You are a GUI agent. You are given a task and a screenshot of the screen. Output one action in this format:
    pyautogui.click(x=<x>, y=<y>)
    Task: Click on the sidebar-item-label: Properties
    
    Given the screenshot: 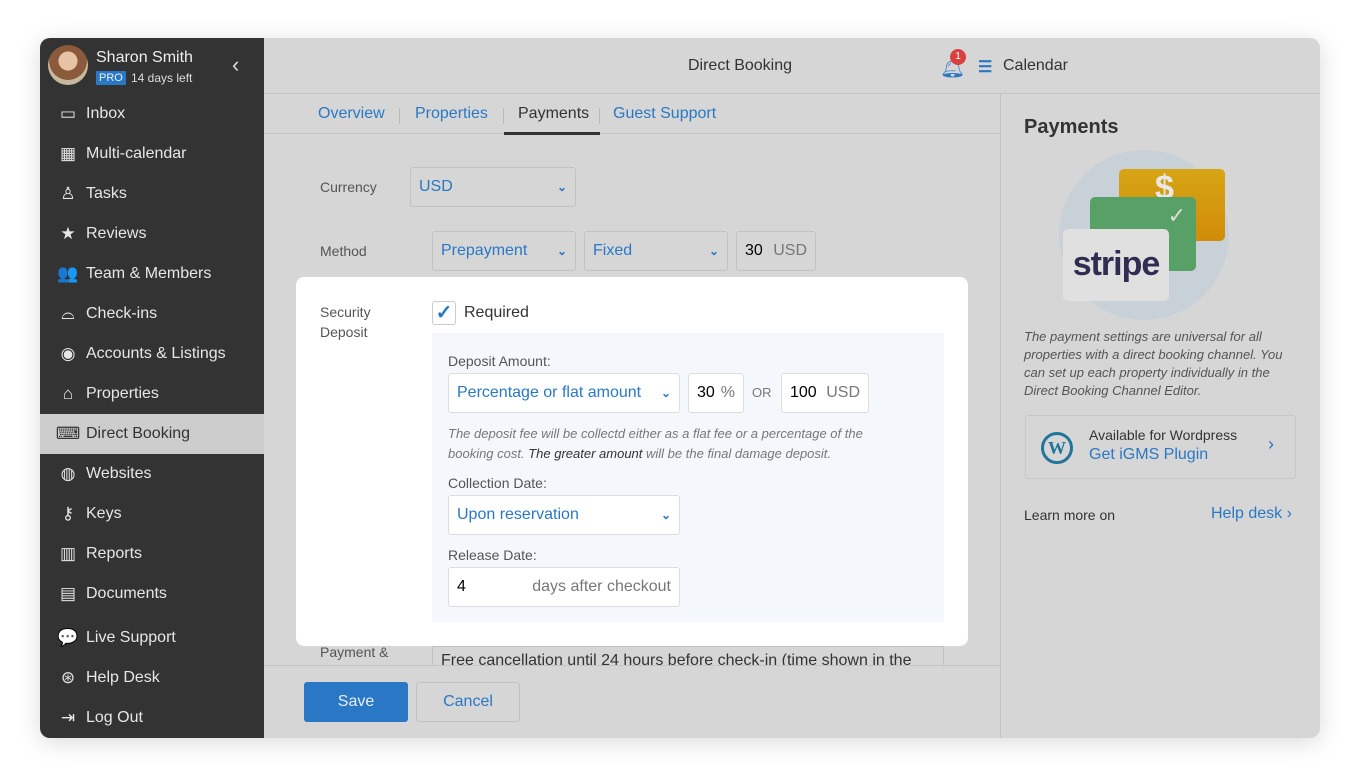 What is the action you would take?
    pyautogui.click(x=122, y=393)
    